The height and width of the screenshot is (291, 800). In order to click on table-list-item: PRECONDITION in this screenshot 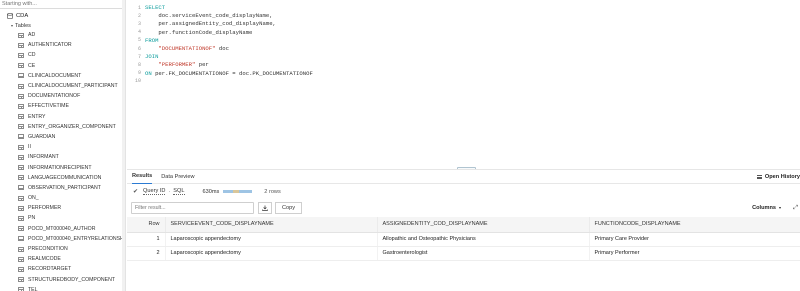, I will do `click(62, 249)`.